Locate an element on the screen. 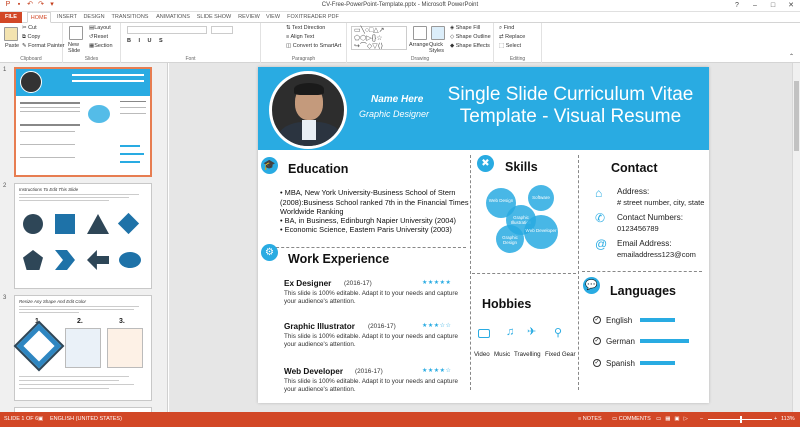 The image size is (800, 427). thumbnail-slide-3: Resize Any Shape And Edit Color 1. 2. 3. is located at coordinates (82, 348).